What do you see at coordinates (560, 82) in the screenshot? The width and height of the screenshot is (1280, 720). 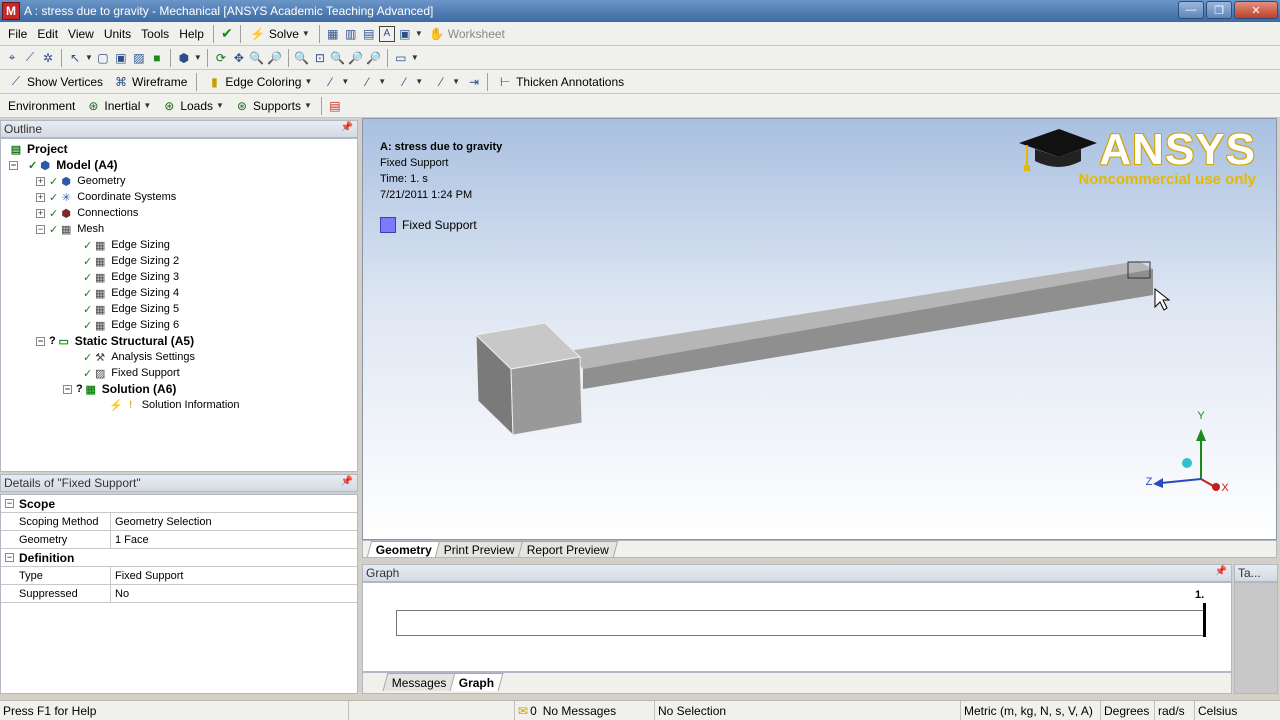 I see `thicken-annotations-button: ⊢ Thicken Annotations` at bounding box center [560, 82].